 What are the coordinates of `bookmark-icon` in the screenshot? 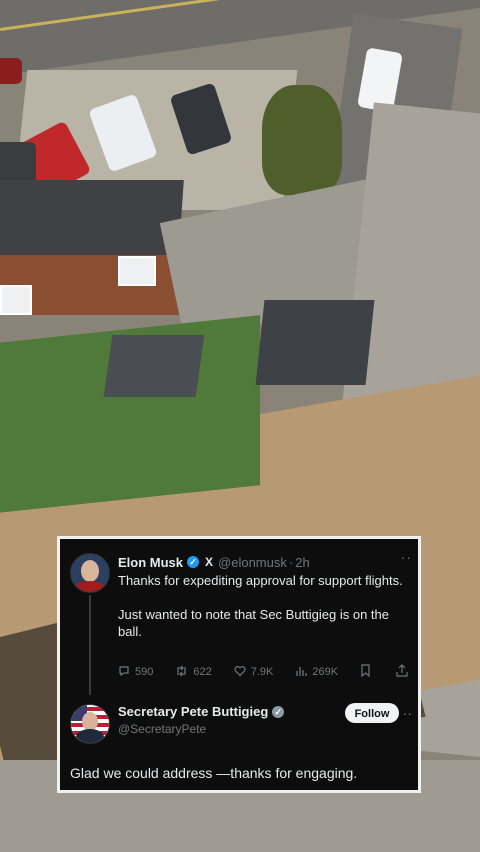 It's located at (365, 672).